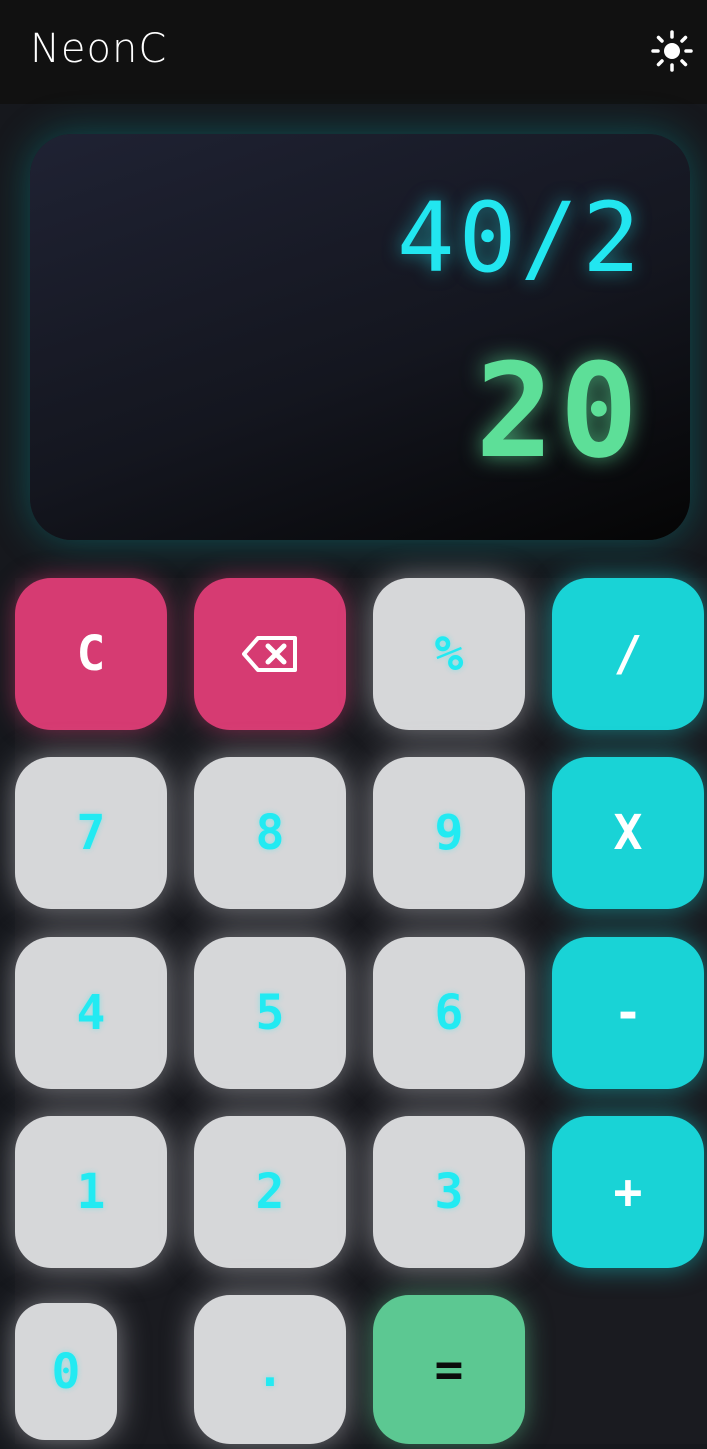  I want to click on six-label: 6, so click(449, 1013).